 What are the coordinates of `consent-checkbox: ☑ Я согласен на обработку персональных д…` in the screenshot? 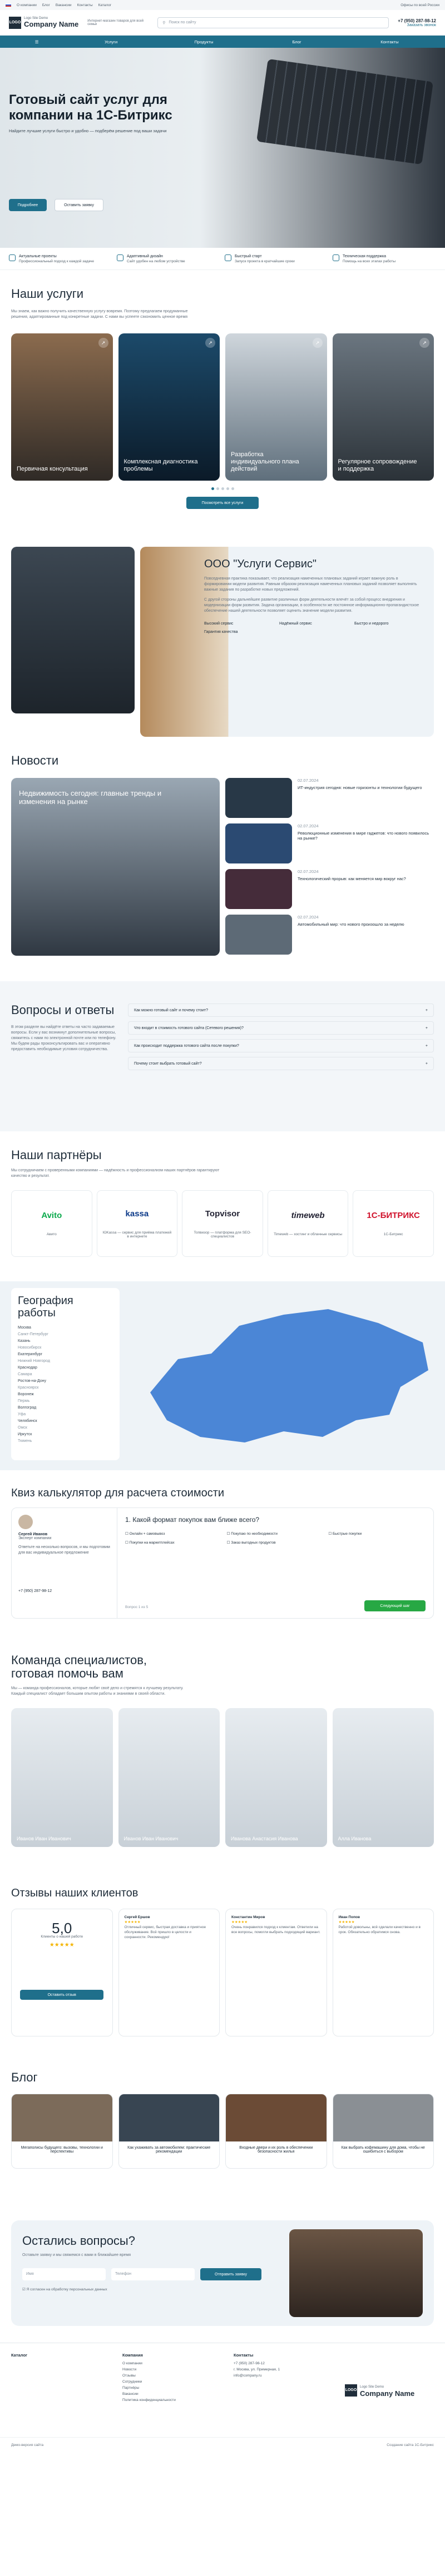 It's located at (64, 2289).